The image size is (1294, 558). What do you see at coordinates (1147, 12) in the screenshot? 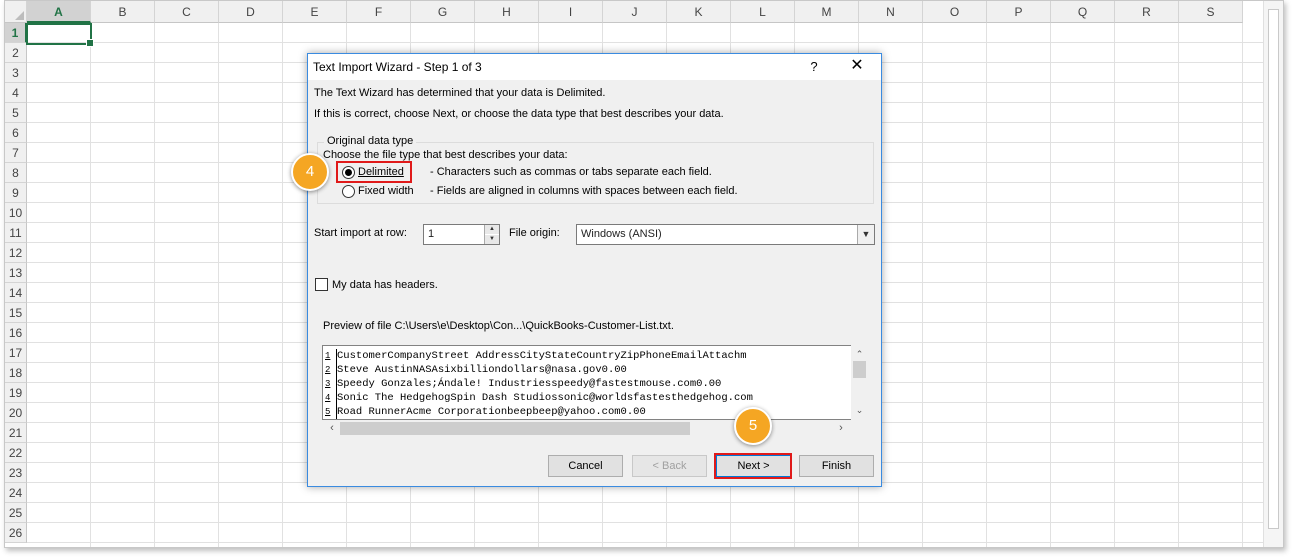
I see `column-header-r: R` at bounding box center [1147, 12].